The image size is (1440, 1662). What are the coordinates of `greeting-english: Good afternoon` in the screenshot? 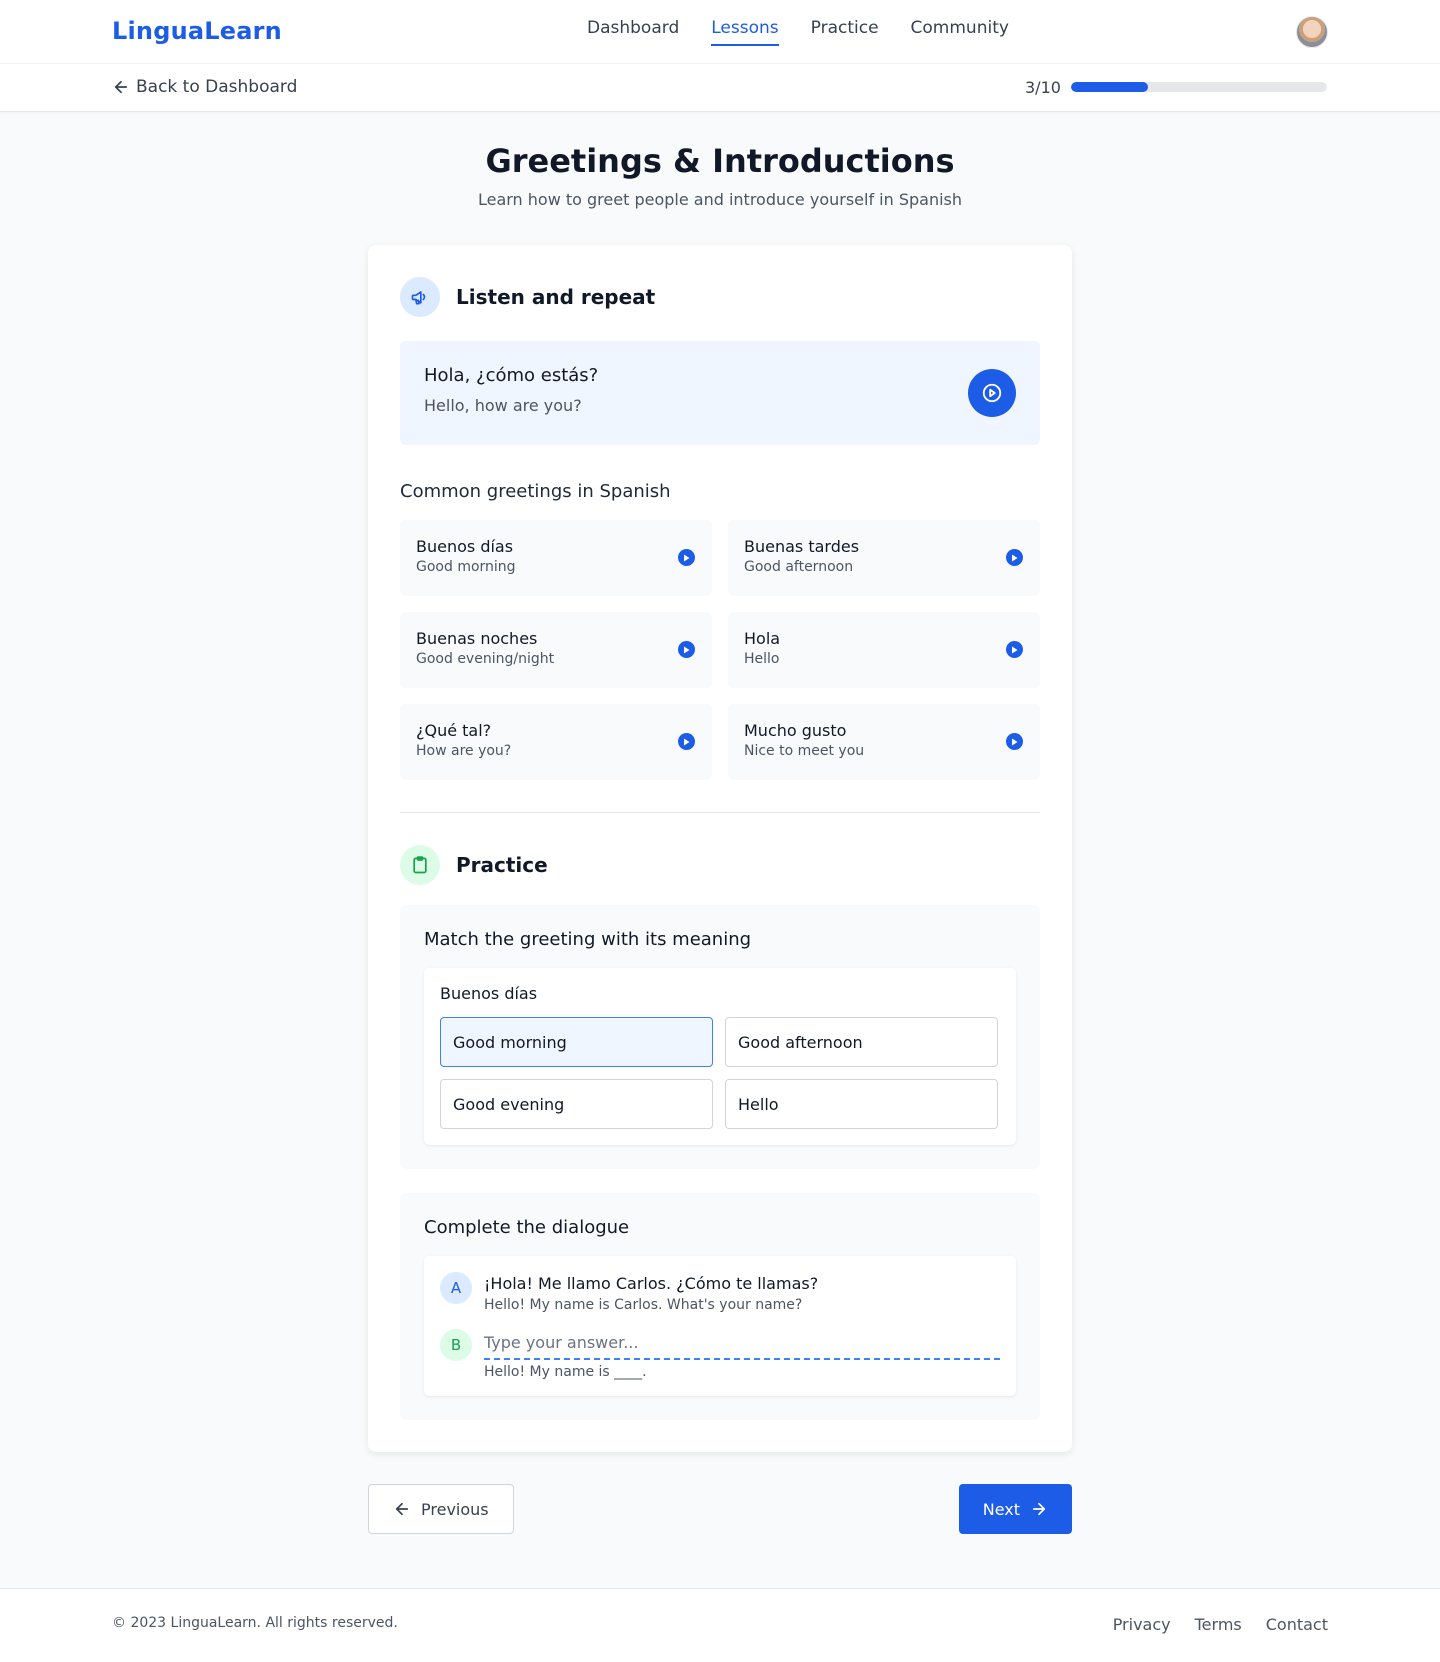 It's located at (799, 567).